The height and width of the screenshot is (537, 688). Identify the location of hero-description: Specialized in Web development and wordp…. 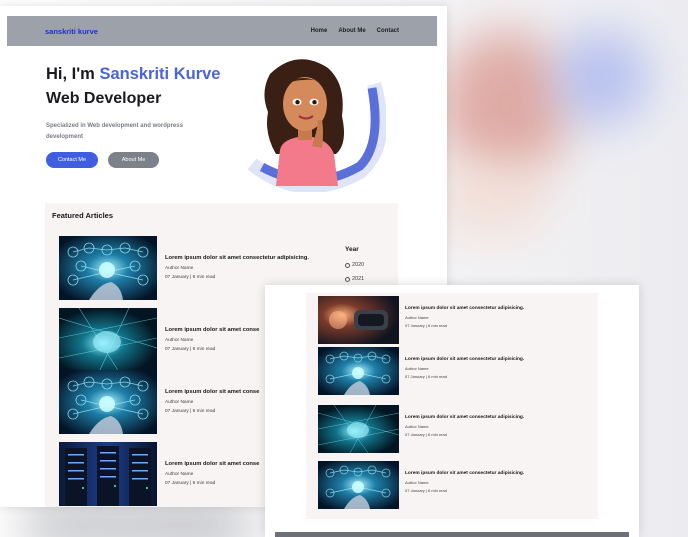
(114, 131).